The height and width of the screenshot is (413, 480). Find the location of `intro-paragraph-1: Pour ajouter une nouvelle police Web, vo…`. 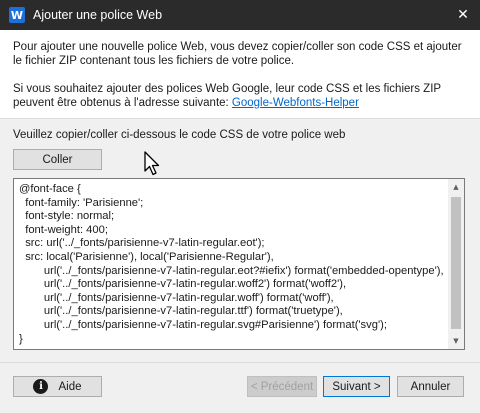

intro-paragraph-1: Pour ajouter une nouvelle police Web, vo… is located at coordinates (237, 54).